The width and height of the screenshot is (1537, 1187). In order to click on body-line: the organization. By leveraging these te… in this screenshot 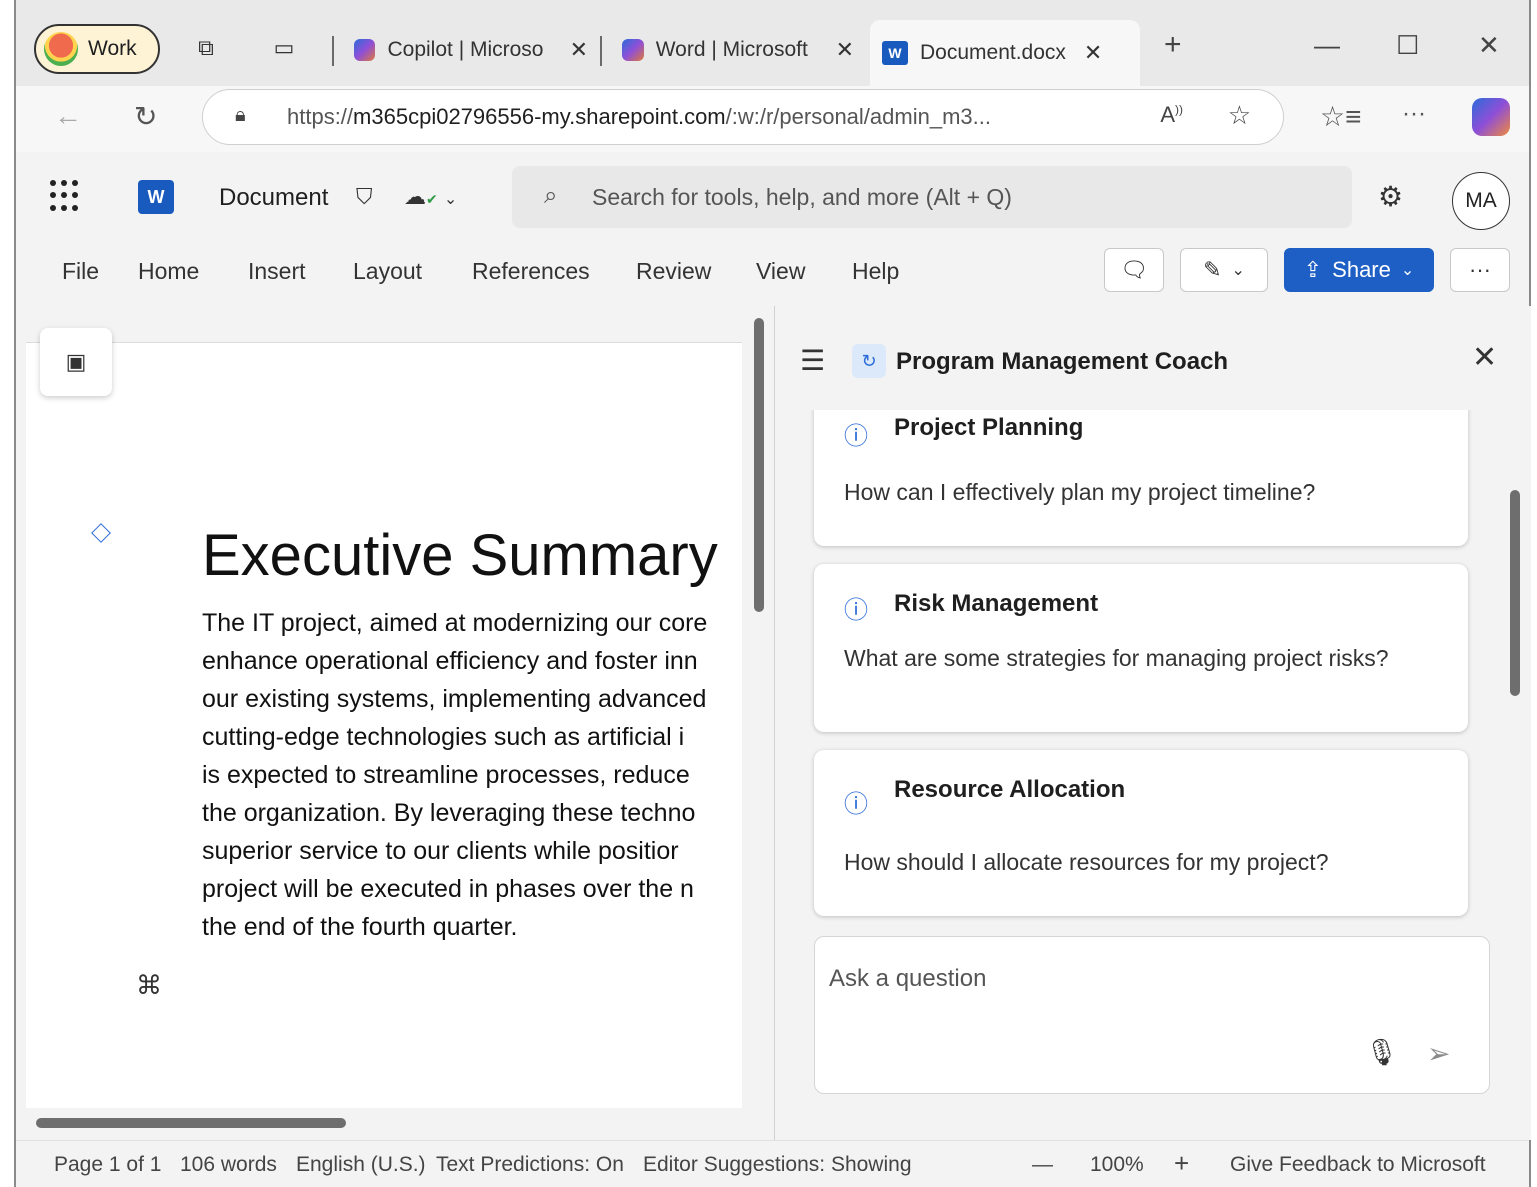, I will do `click(449, 813)`.